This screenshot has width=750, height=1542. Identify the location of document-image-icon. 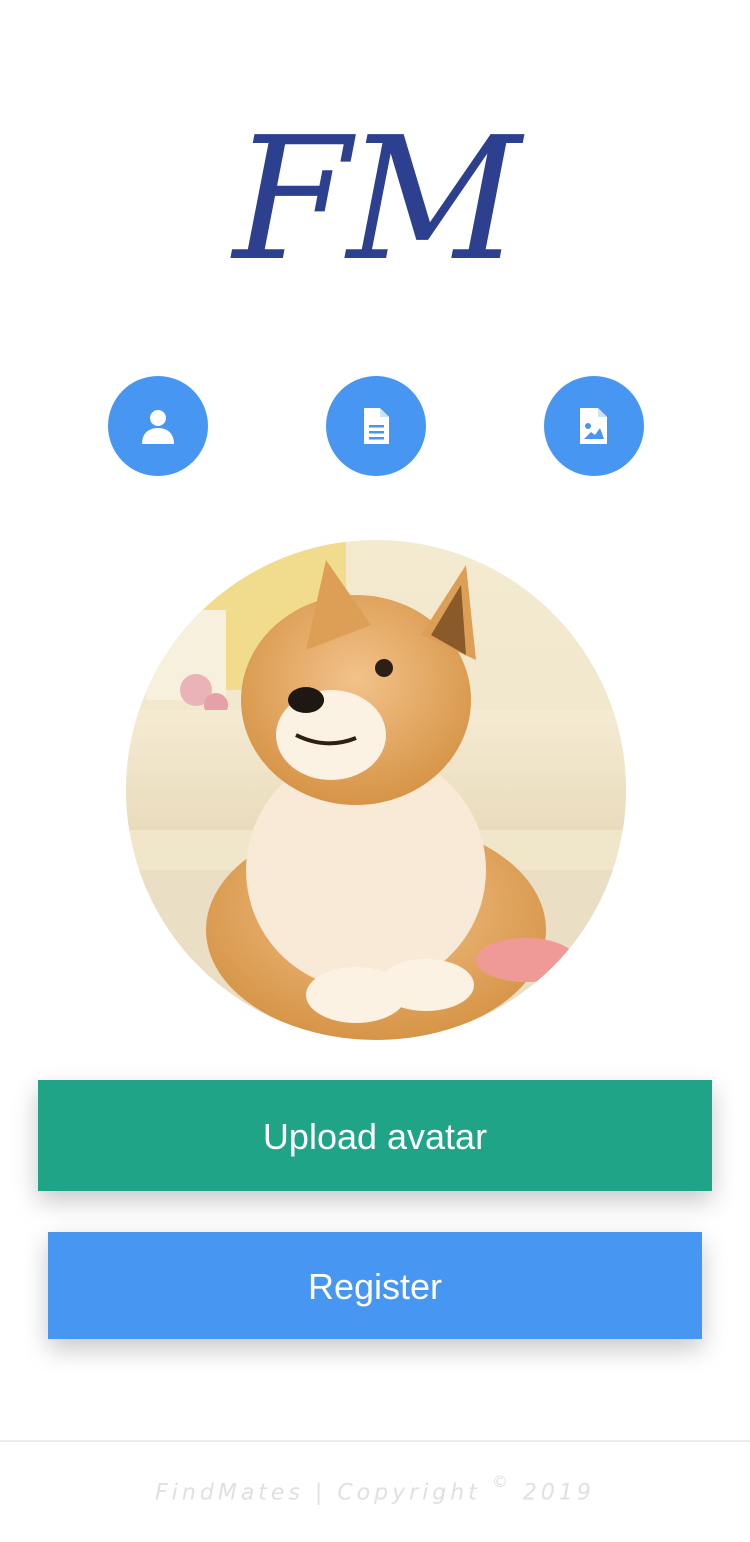
(593, 426).